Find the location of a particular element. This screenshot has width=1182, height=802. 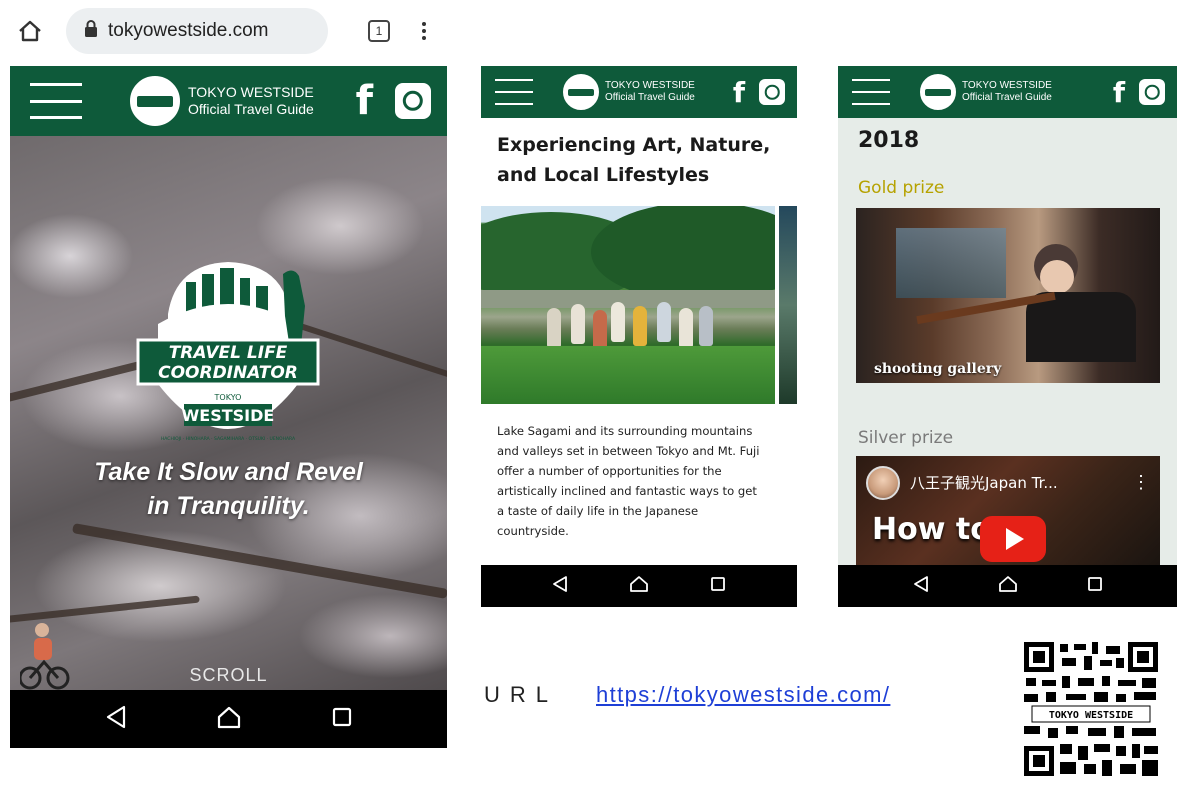

url-label: URL is located at coordinates (521, 694).